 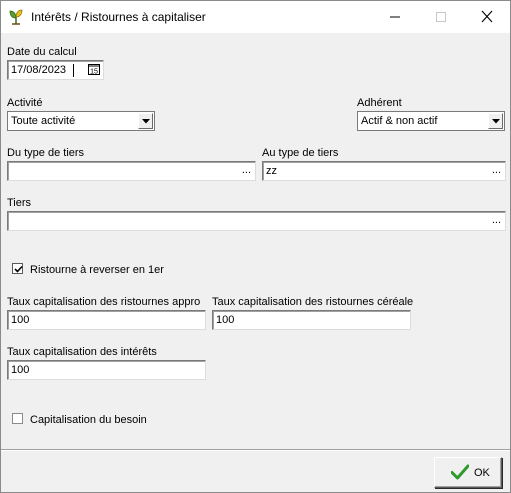 I want to click on adherent-select: Actif & non actif, so click(x=431, y=121).